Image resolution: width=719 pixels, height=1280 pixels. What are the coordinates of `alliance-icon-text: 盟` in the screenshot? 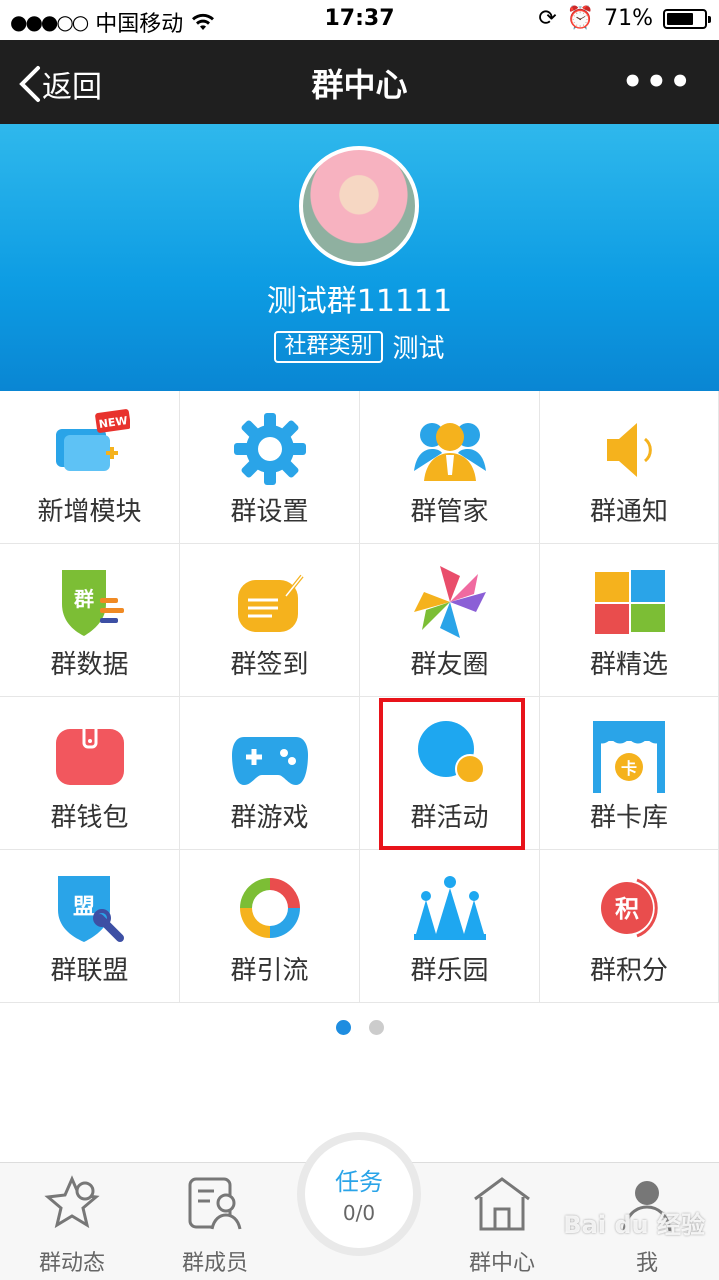 It's located at (83, 907).